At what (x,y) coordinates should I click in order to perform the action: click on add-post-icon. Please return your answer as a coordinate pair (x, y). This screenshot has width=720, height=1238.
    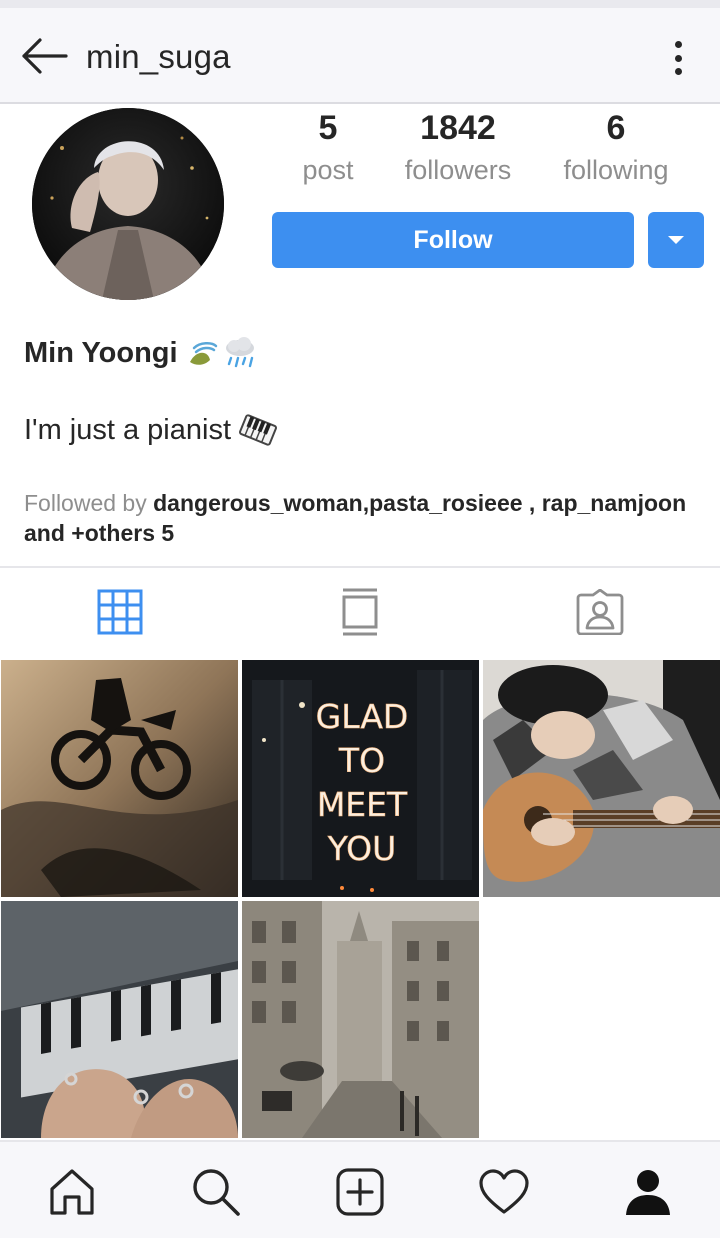
    Looking at the image, I should click on (360, 1192).